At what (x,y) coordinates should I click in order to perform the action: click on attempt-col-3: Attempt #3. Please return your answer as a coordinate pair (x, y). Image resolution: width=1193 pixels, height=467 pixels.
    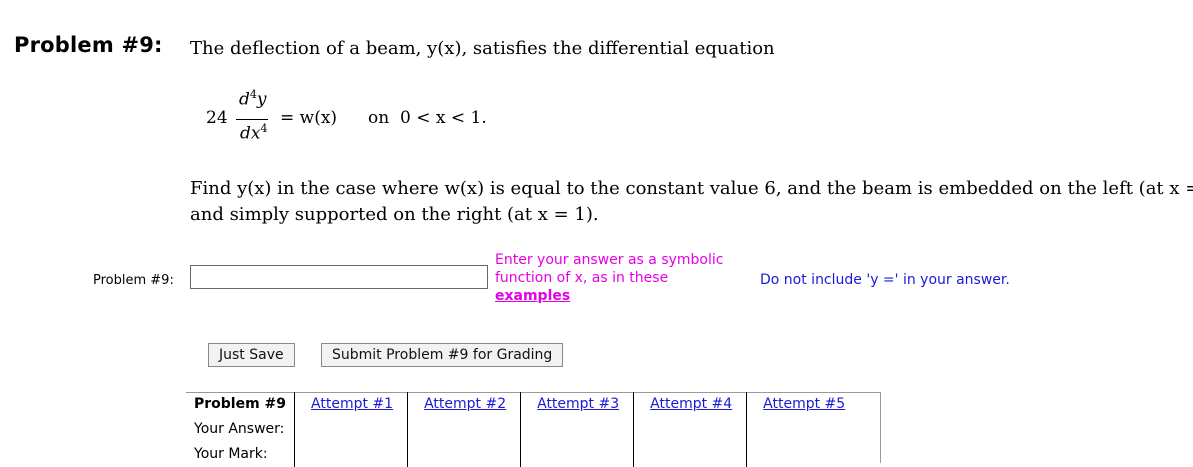
    Looking at the image, I should click on (577, 404).